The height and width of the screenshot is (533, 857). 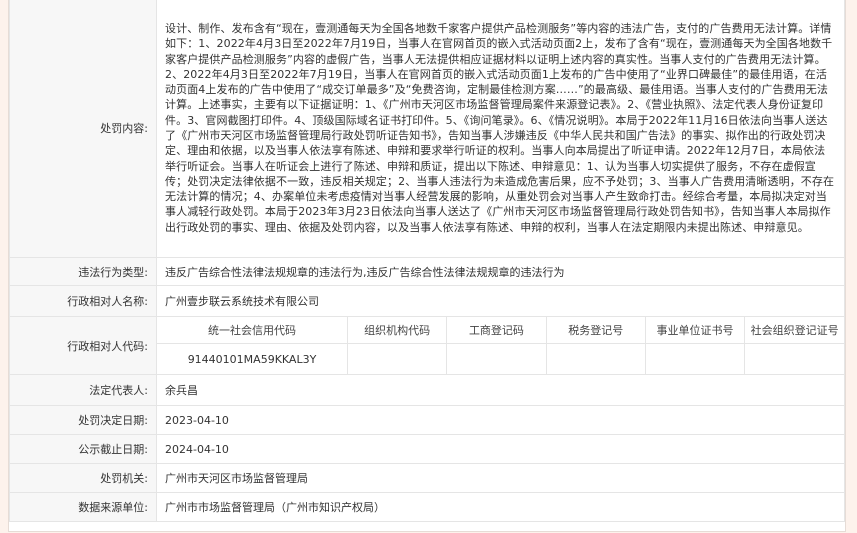 I want to click on code-header: 事业单位证书号, so click(x=694, y=330).